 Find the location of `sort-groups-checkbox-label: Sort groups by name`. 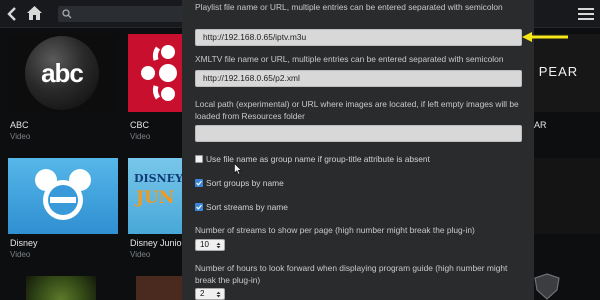

sort-groups-checkbox-label: Sort groups by name is located at coordinates (245, 183).